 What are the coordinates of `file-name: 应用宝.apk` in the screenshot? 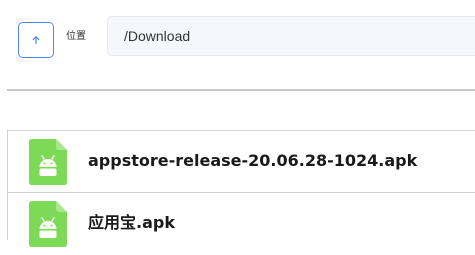 It's located at (131, 222).